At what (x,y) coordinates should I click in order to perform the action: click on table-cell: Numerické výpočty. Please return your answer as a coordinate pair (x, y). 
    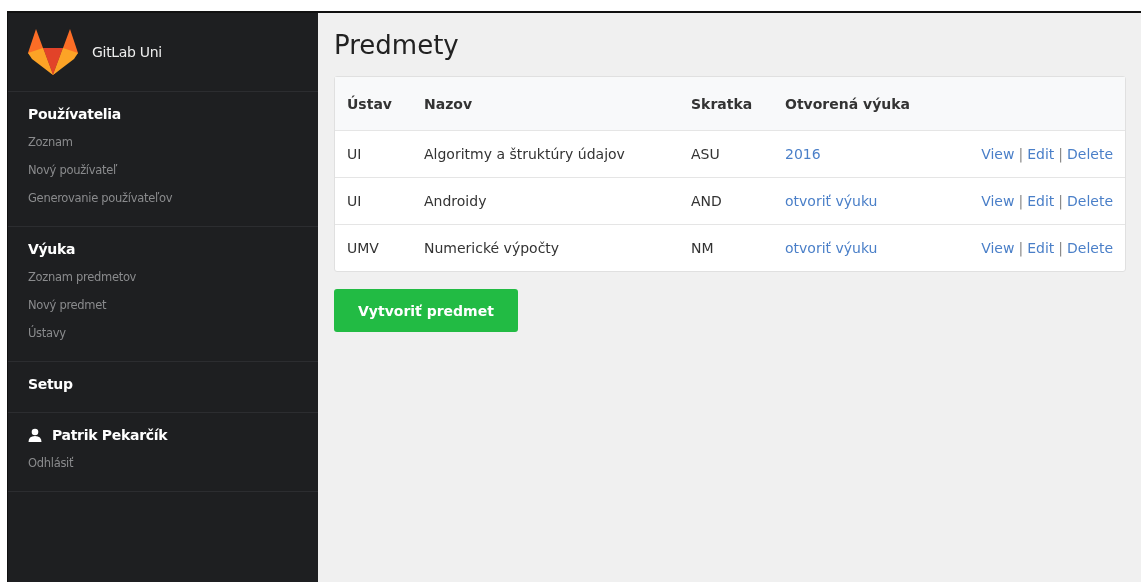
    Looking at the image, I should click on (545, 247).